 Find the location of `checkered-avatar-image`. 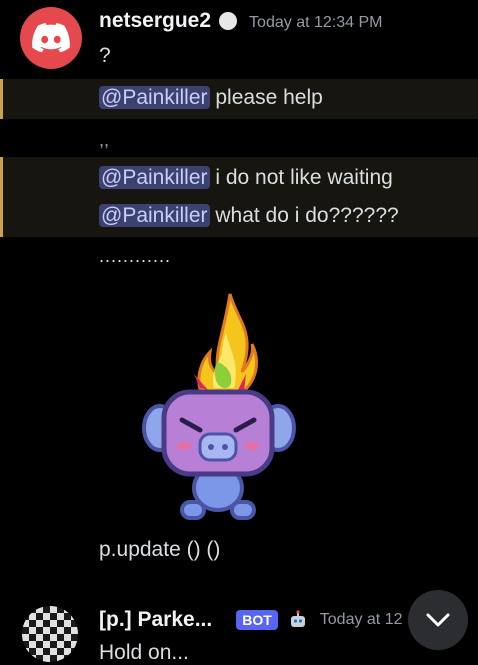

checkered-avatar-image is located at coordinates (50, 634).